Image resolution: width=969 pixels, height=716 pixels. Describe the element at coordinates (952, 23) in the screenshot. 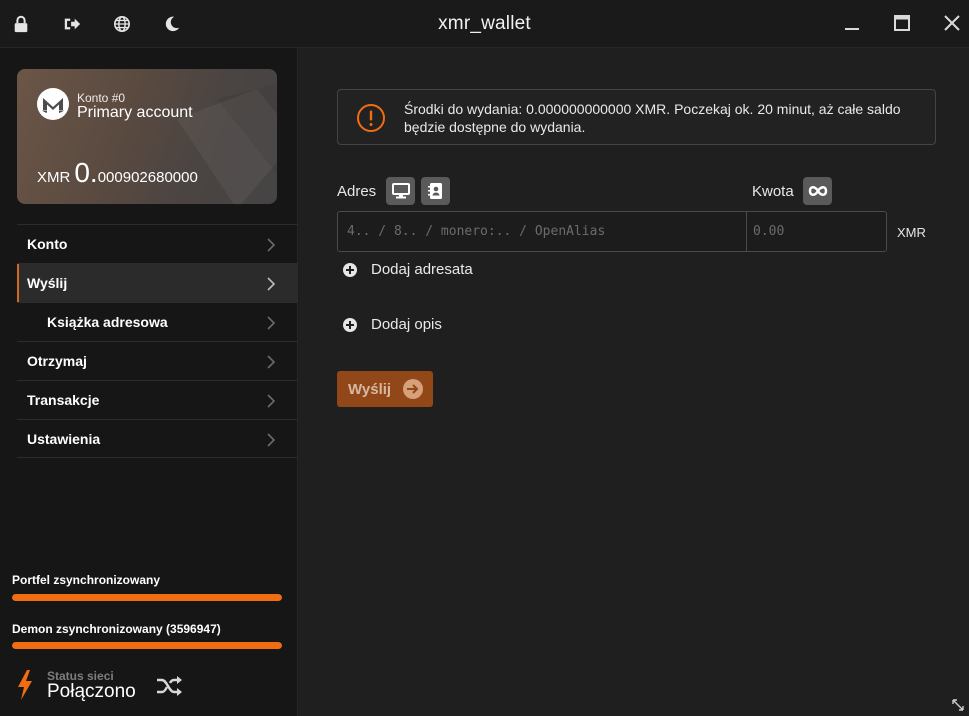

I see `close-icon` at that location.